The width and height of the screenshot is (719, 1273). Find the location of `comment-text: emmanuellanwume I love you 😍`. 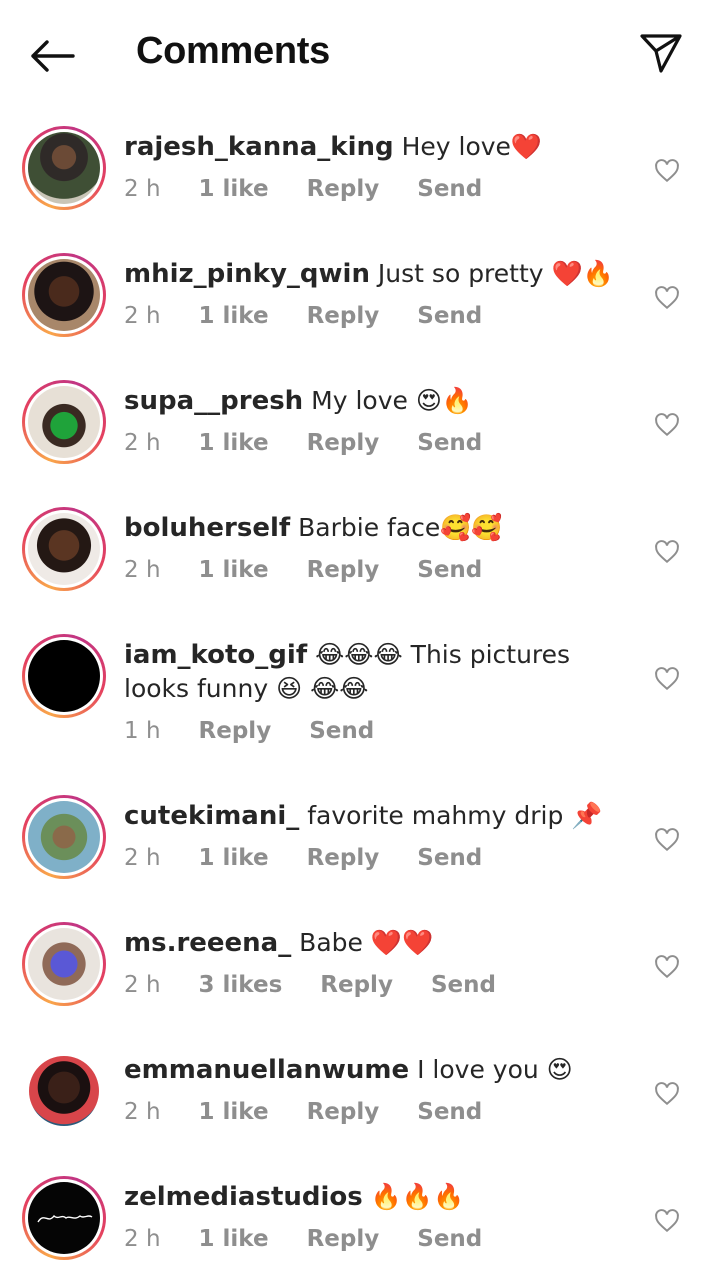

comment-text: emmanuellanwume I love you 😍 is located at coordinates (348, 1070).